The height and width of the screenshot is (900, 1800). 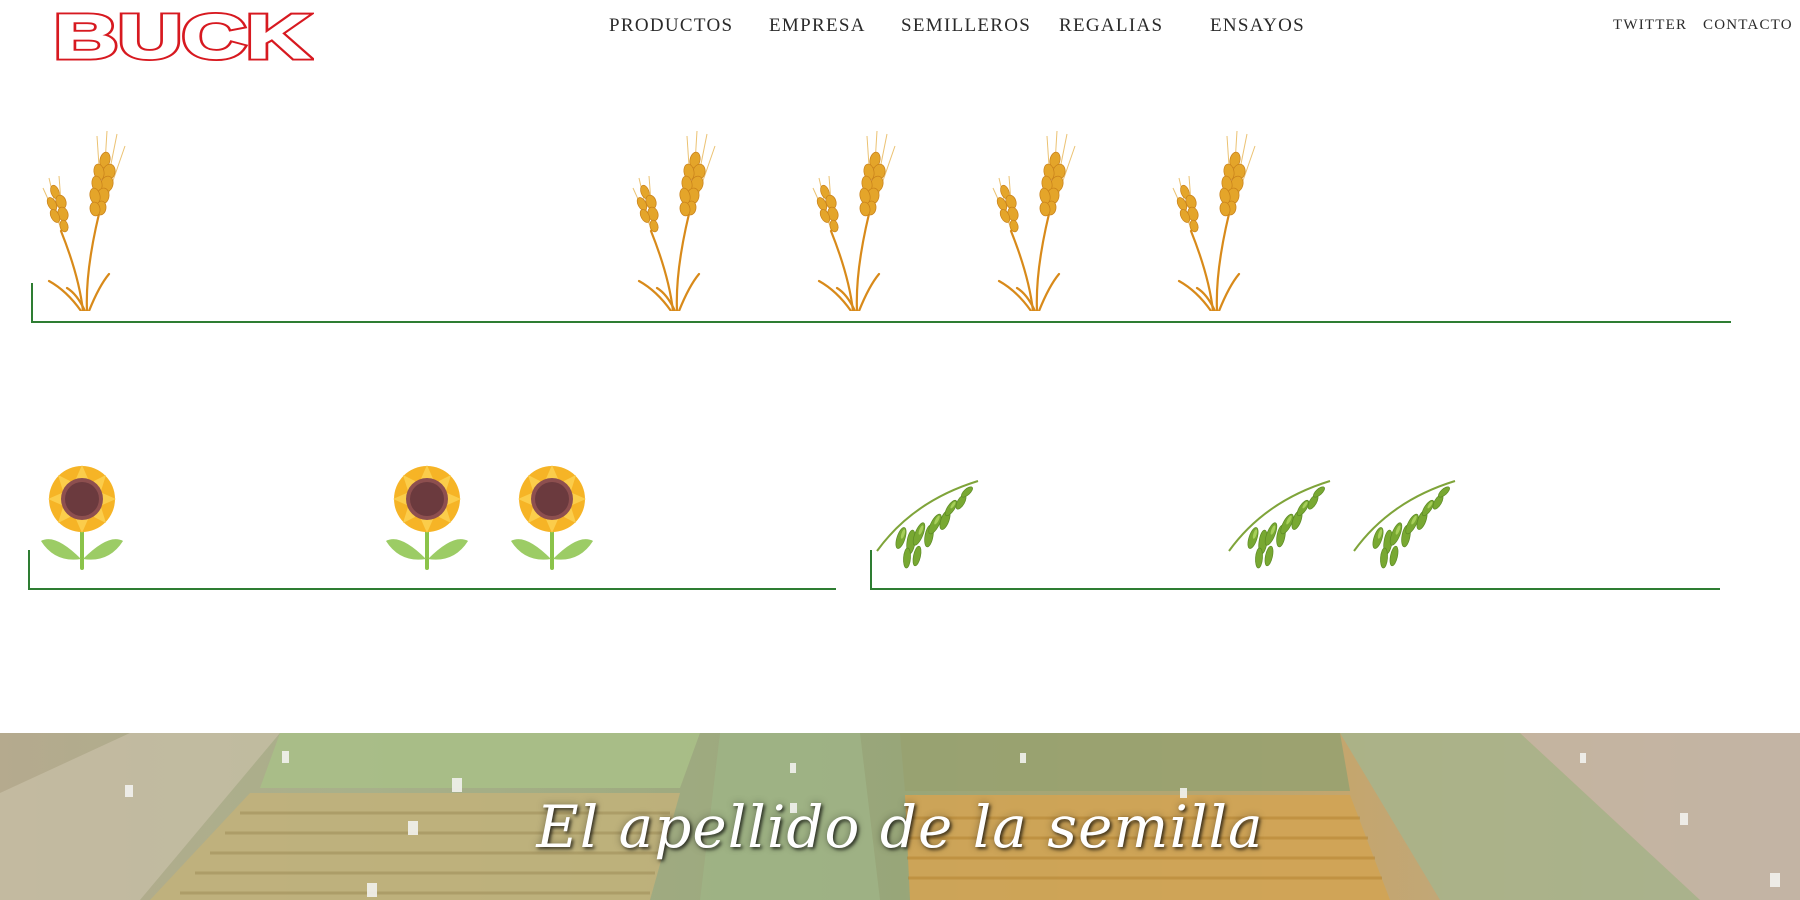 What do you see at coordinates (1650, 25) in the screenshot?
I see `twitter-link: TWITTER` at bounding box center [1650, 25].